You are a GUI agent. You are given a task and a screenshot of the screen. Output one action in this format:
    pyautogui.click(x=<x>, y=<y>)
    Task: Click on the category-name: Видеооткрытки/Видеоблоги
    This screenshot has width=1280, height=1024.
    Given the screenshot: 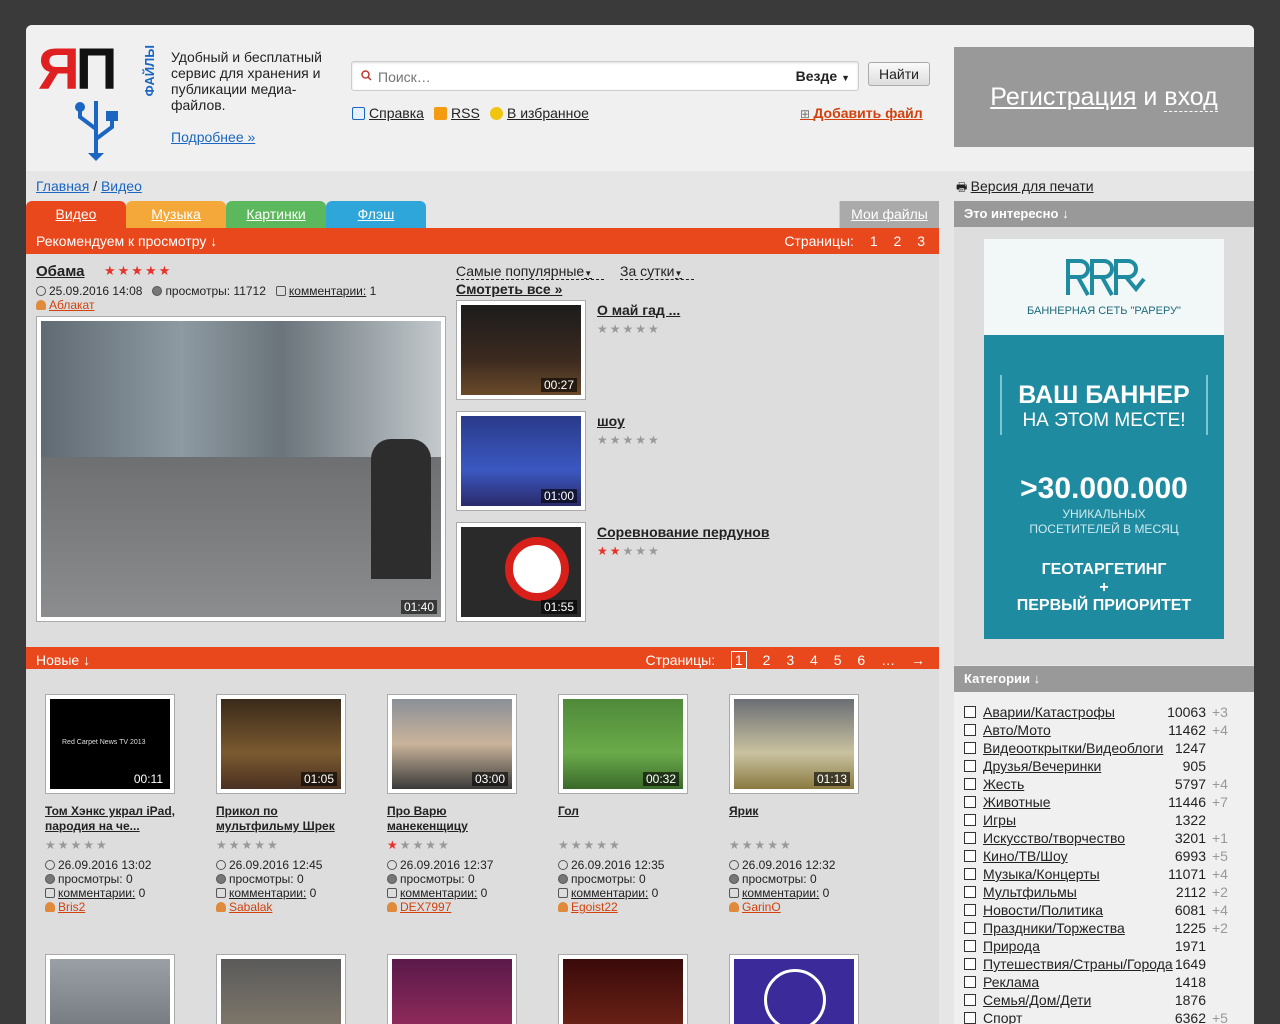 What is the action you would take?
    pyautogui.click(x=1073, y=748)
    